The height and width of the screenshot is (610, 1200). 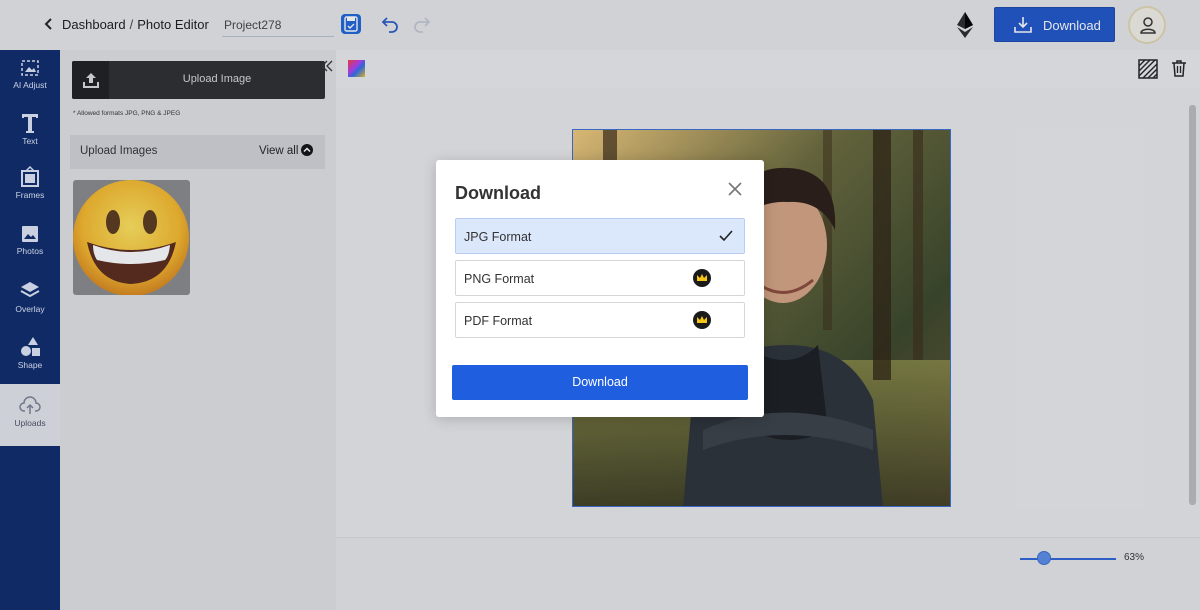 I want to click on dialog-title: Download, so click(x=498, y=193).